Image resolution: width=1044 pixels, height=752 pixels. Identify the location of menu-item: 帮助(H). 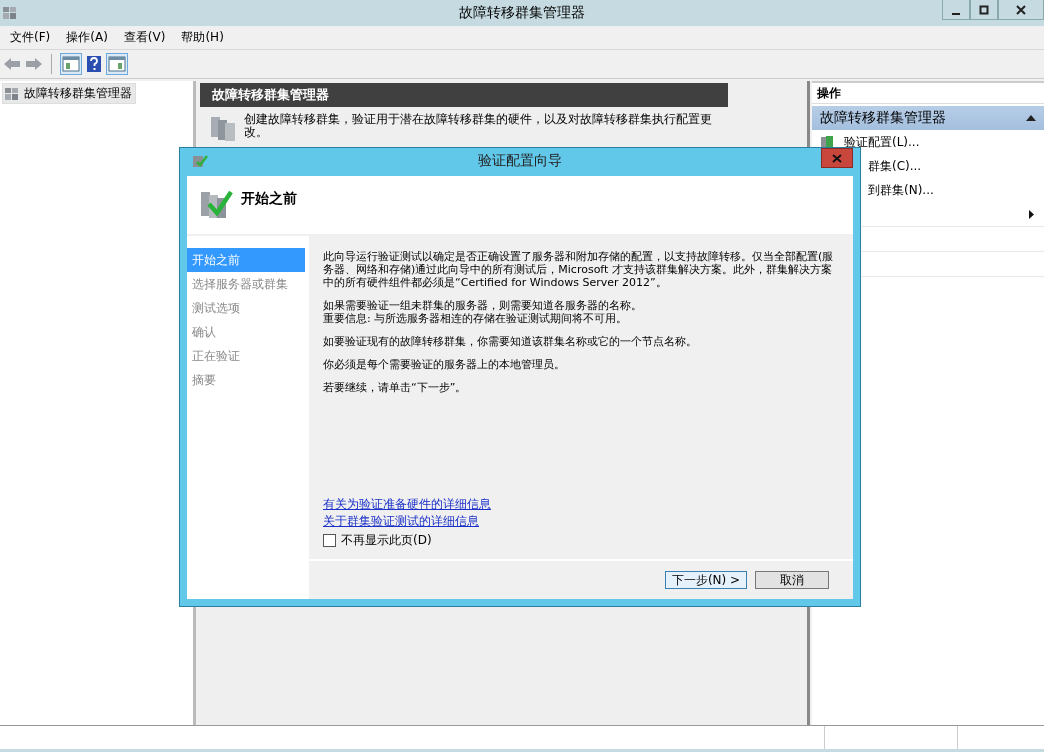
(202, 37).